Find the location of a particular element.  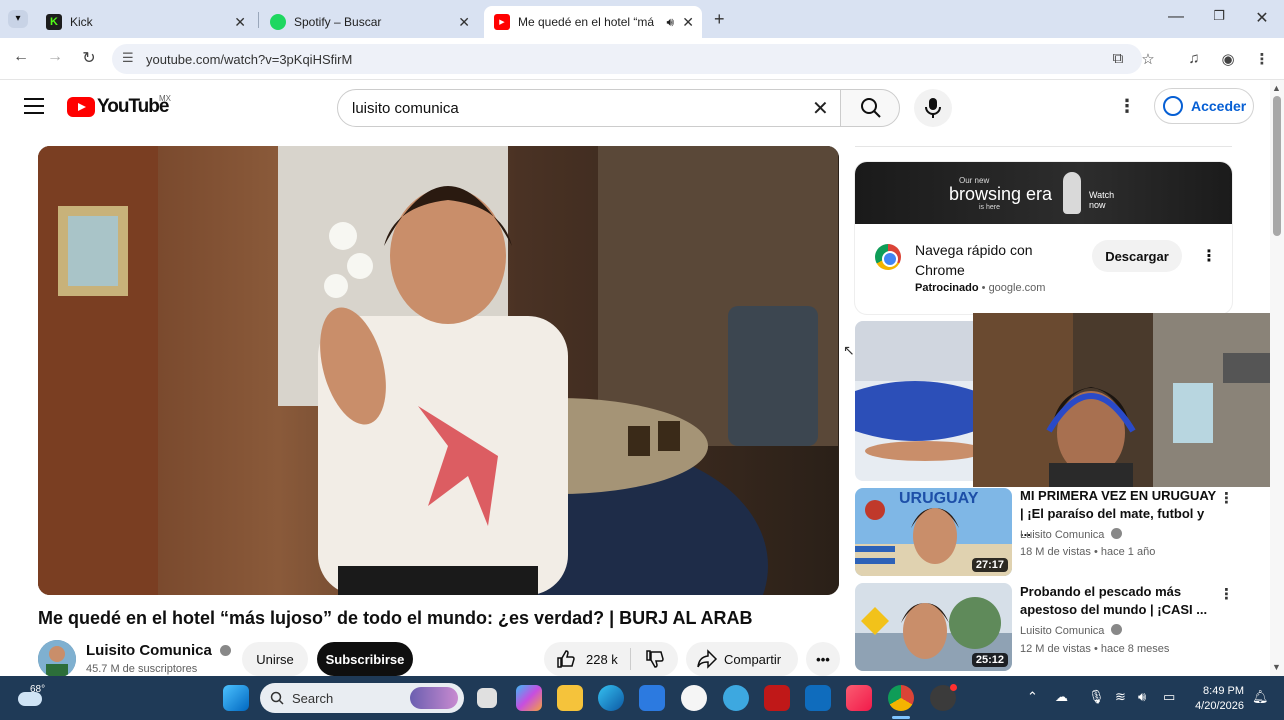

music-app-icon is located at coordinates (859, 698).